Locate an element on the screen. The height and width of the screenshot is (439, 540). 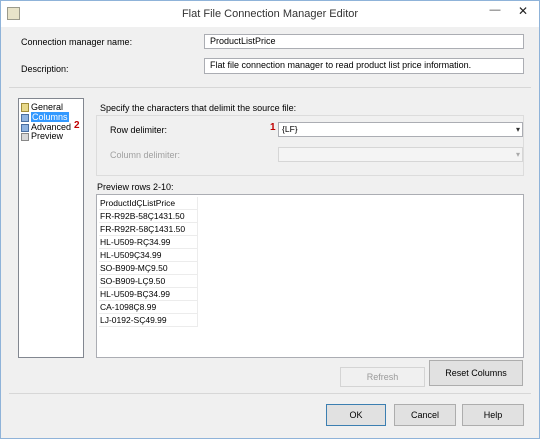
page-nav: General Columns Advanced Preview 2 is located at coordinates (51, 228).